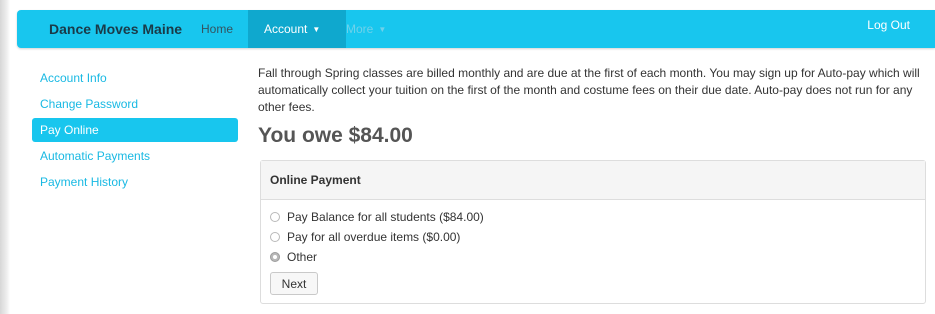 The image size is (935, 314). Describe the element at coordinates (135, 78) in the screenshot. I see `sidebar-item-account-info: Account Info` at that location.